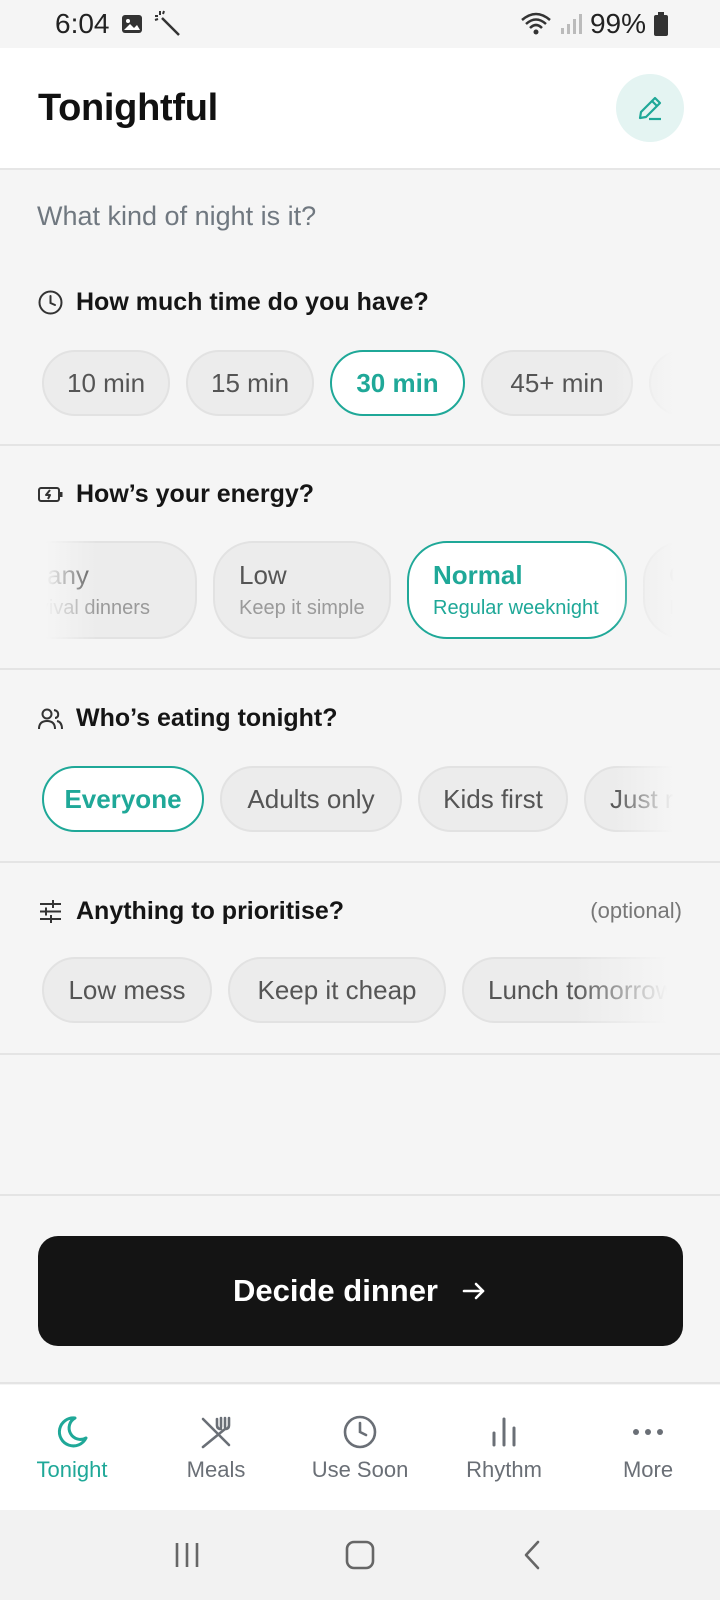 This screenshot has height=1600, width=720. Describe the element at coordinates (72, 1432) in the screenshot. I see `moon-icon` at that location.